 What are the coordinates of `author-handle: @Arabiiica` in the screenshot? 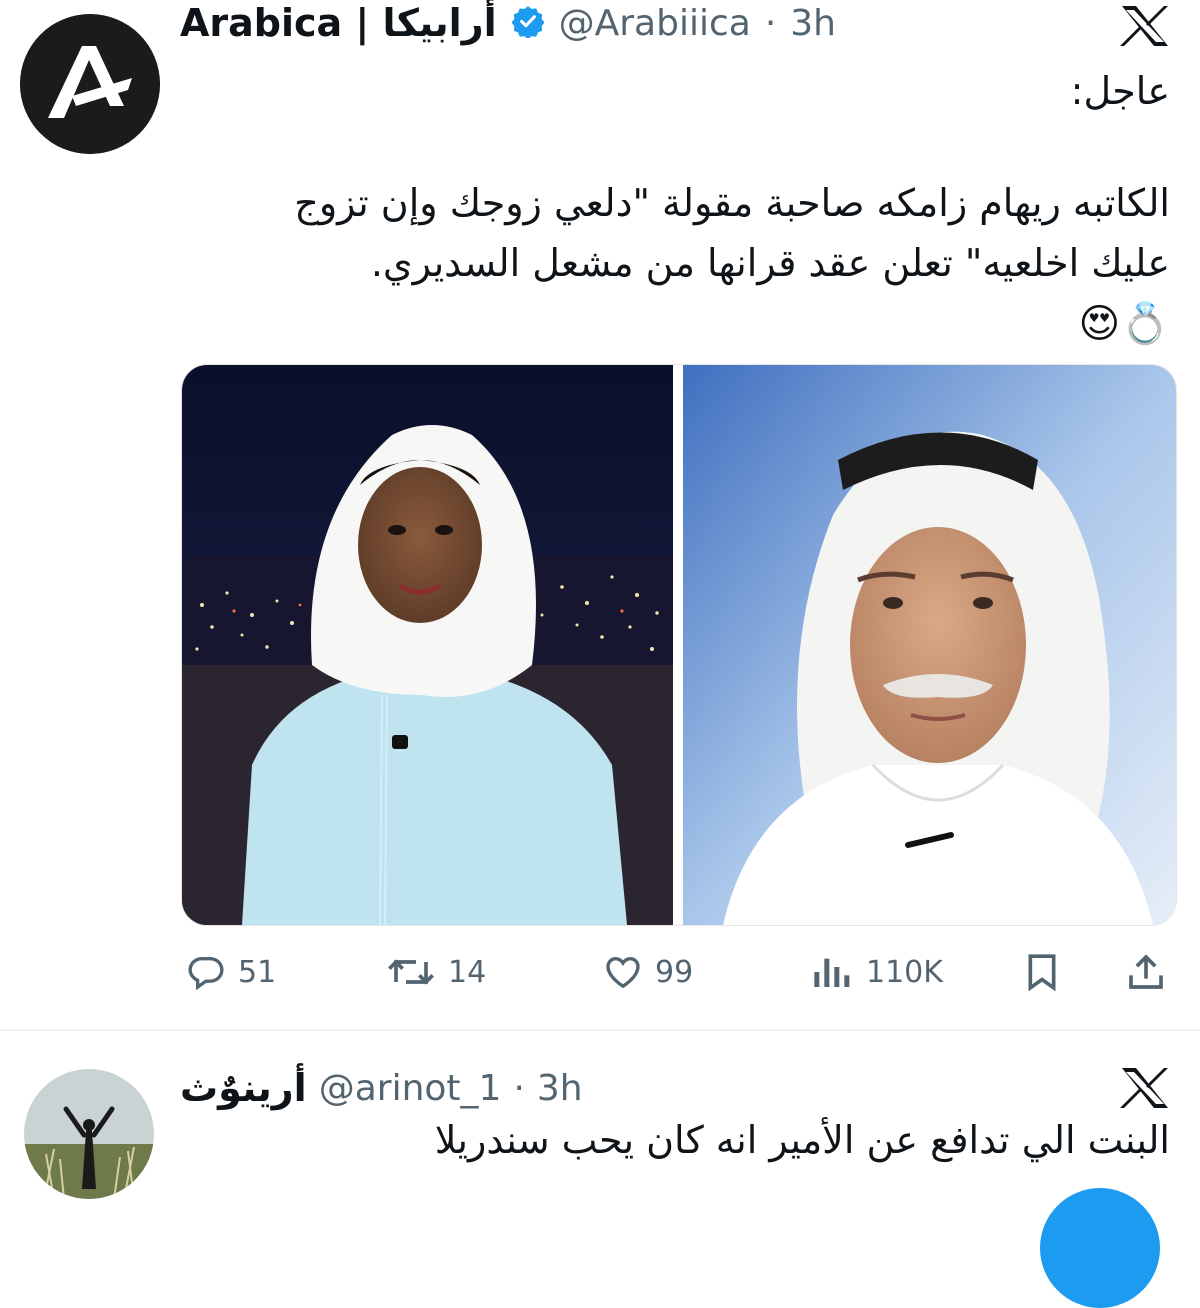 It's located at (655, 23).